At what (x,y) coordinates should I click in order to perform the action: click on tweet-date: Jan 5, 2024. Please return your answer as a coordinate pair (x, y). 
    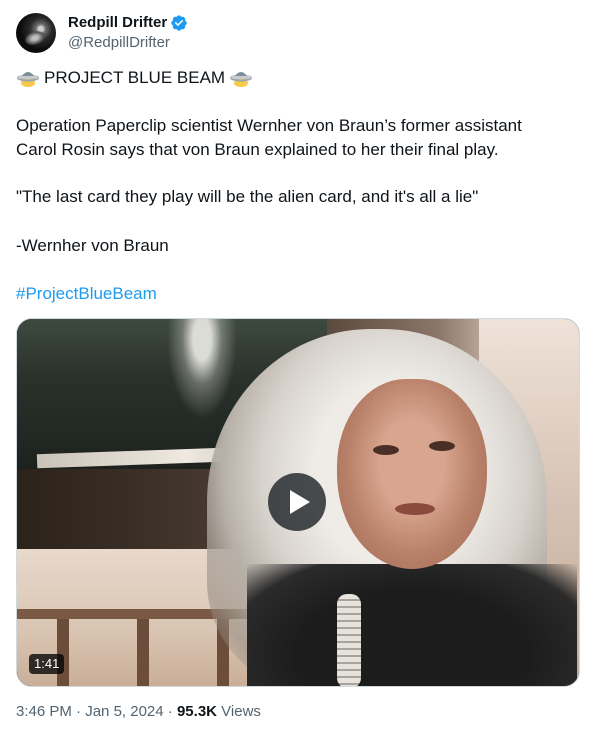
    Looking at the image, I should click on (124, 711).